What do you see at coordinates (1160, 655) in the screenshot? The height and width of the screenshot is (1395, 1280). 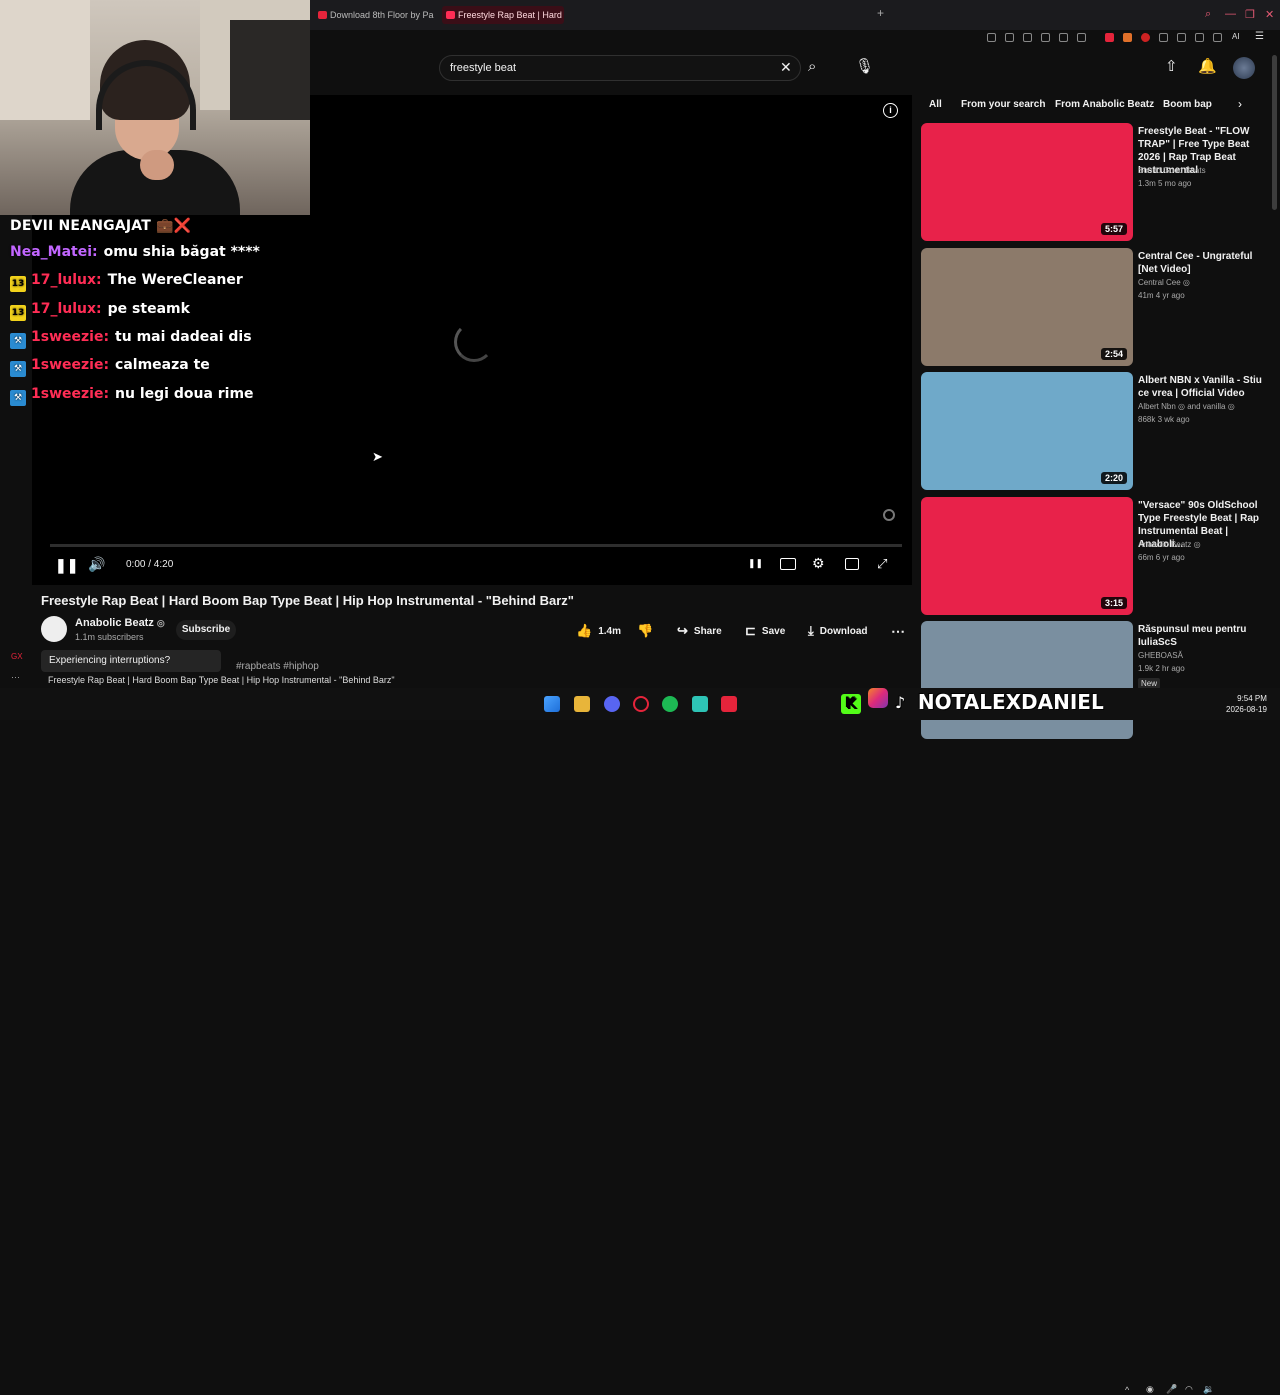 I see `recommendation-channel: GHEBOASĂ` at bounding box center [1160, 655].